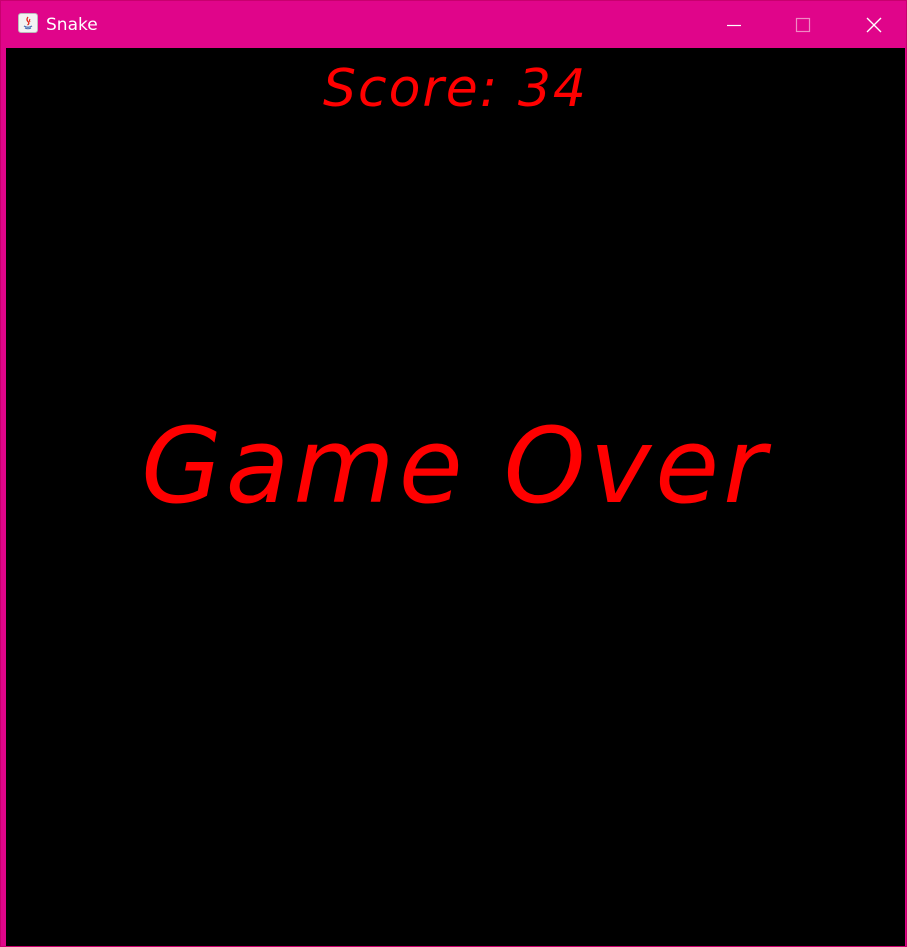 The height and width of the screenshot is (947, 907). What do you see at coordinates (455, 466) in the screenshot?
I see `game-over-text: Game Over` at bounding box center [455, 466].